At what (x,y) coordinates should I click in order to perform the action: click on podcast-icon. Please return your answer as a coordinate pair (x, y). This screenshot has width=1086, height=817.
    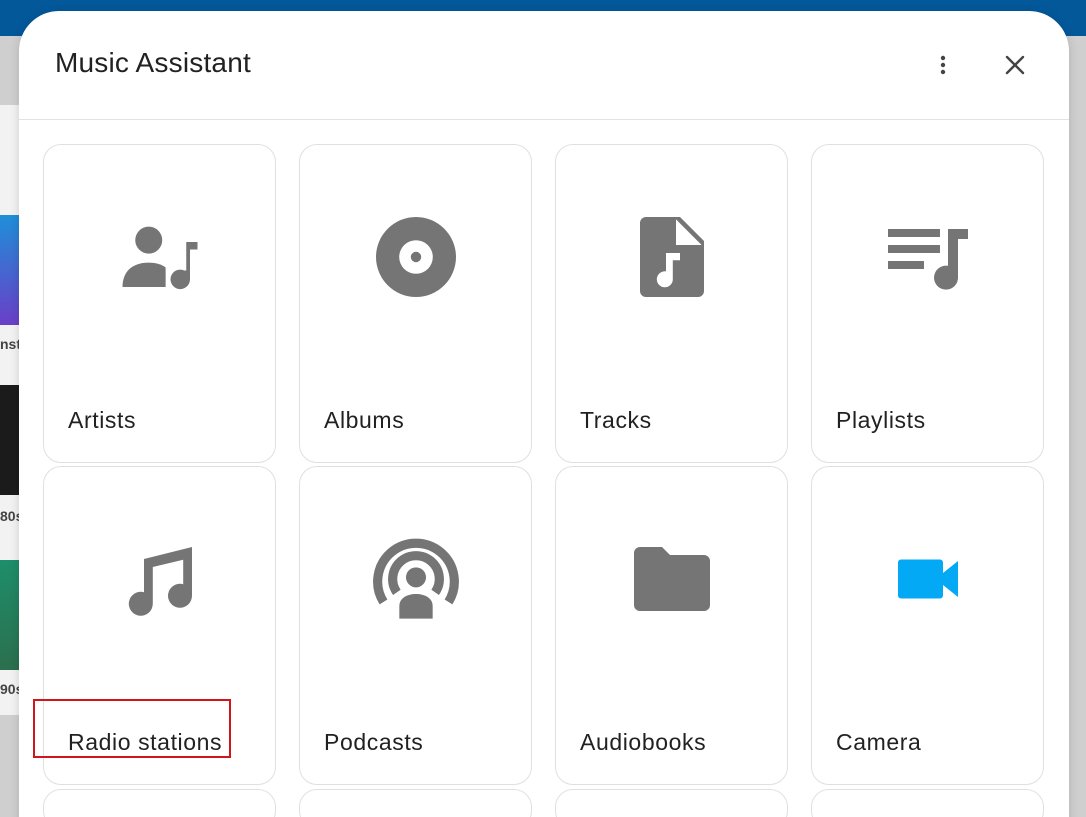
    Looking at the image, I should click on (415, 578).